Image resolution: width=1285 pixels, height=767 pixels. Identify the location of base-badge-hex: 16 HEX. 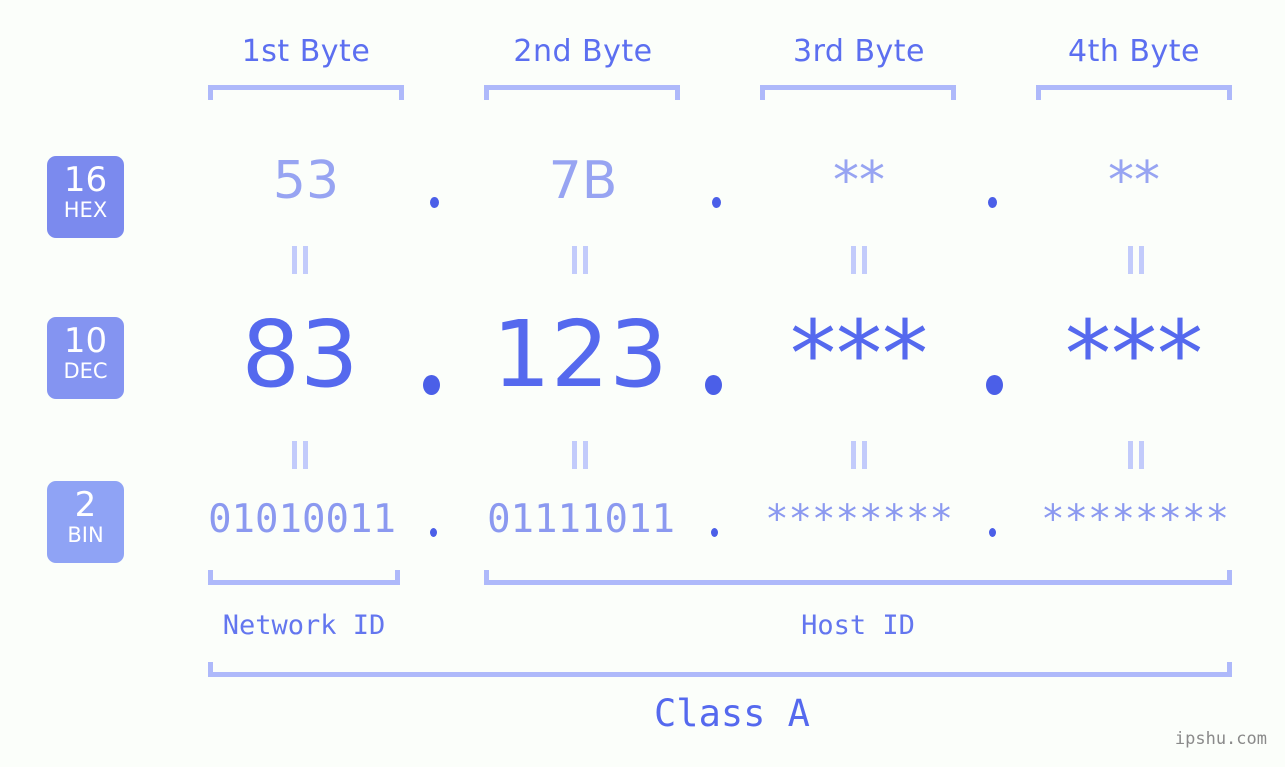
(85, 197).